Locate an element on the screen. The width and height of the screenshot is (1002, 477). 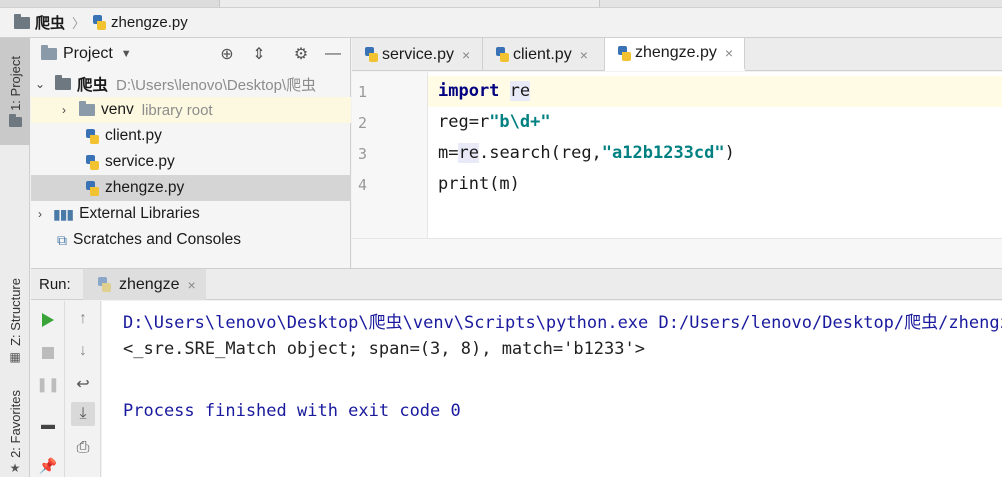
navigation-bar: 爬虫 〉 zhengze.py is located at coordinates (501, 23).